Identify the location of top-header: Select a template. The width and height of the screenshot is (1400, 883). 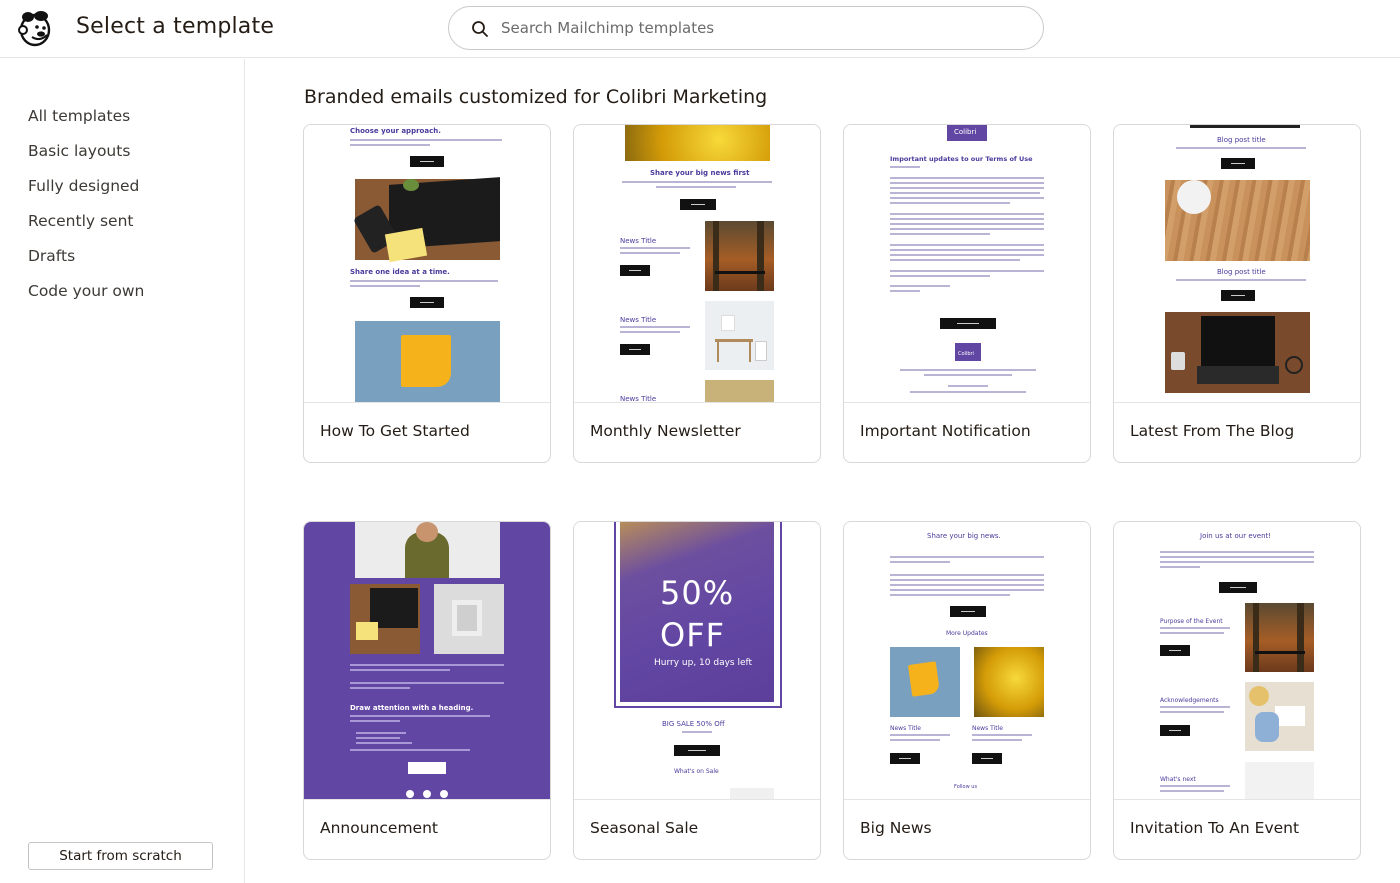
(700, 29).